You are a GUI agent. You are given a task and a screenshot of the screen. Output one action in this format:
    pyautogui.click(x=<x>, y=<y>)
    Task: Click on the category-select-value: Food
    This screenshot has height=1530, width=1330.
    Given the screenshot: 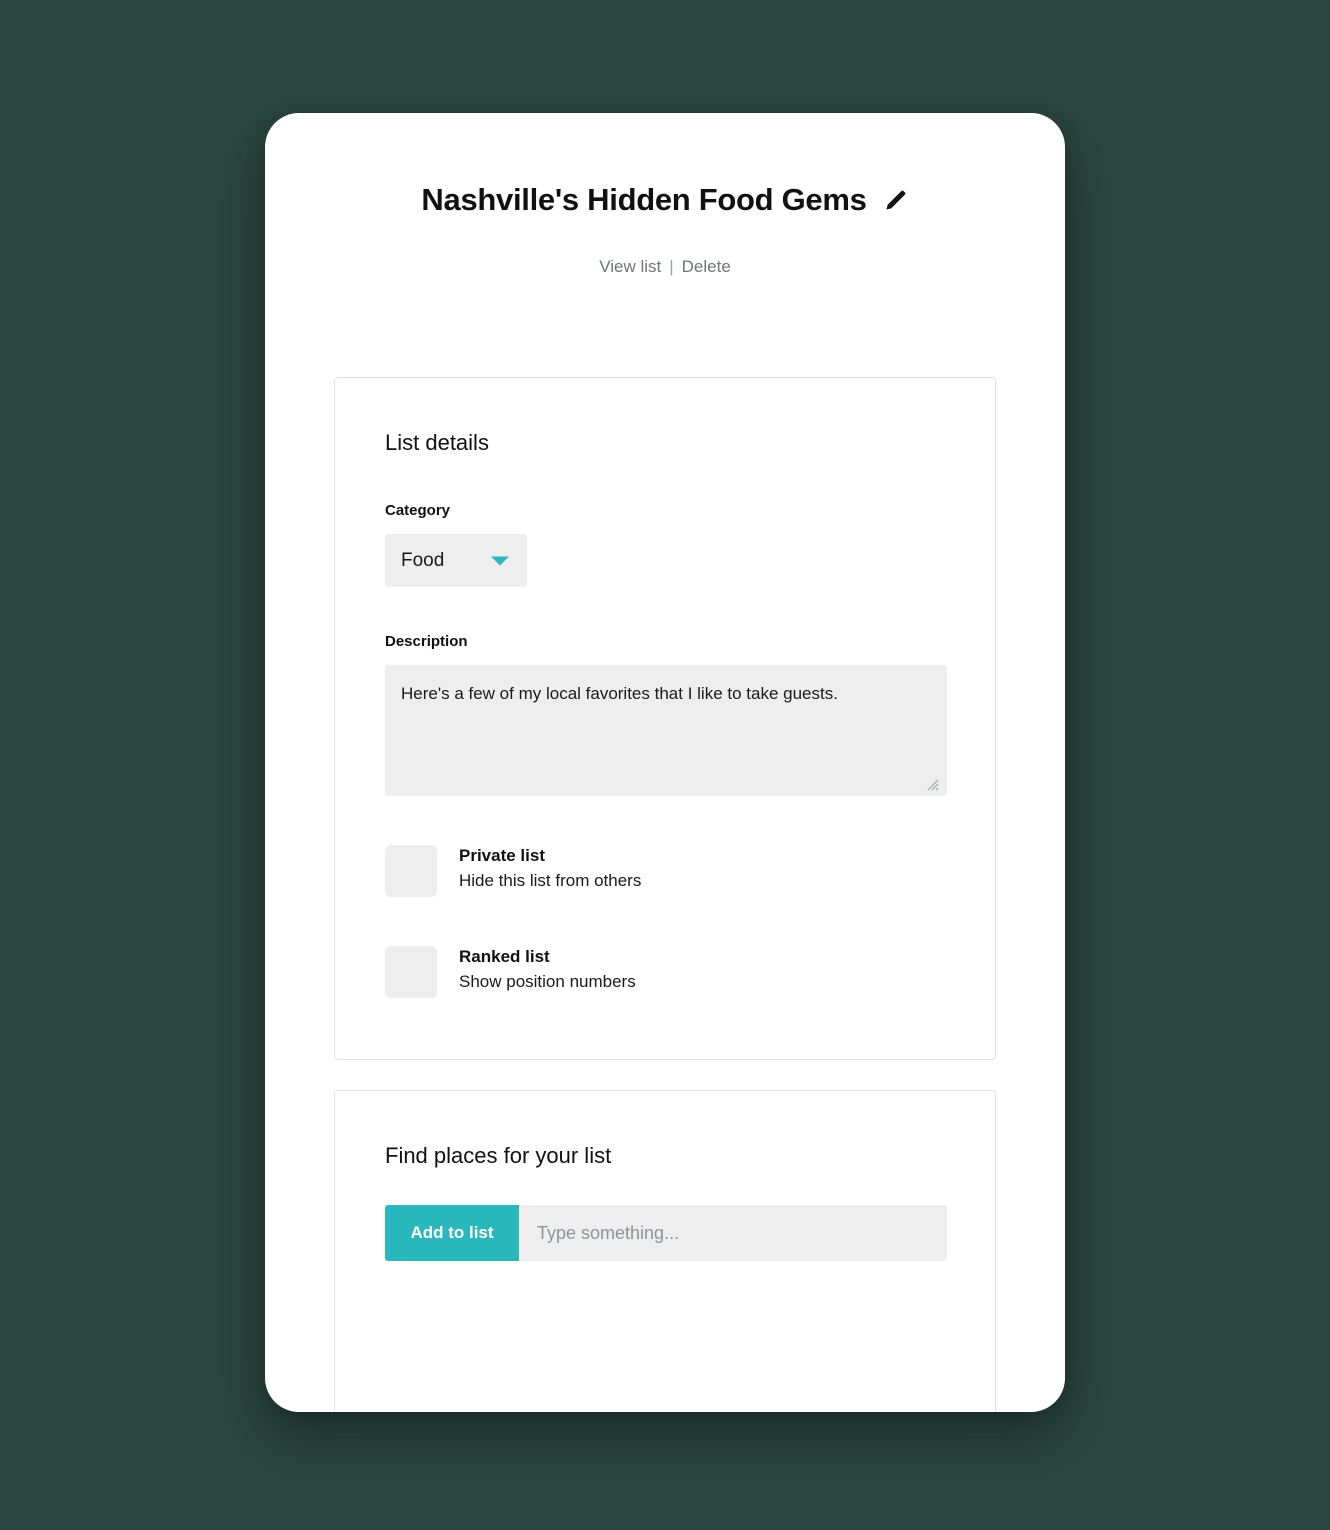 What is the action you would take?
    pyautogui.click(x=423, y=560)
    